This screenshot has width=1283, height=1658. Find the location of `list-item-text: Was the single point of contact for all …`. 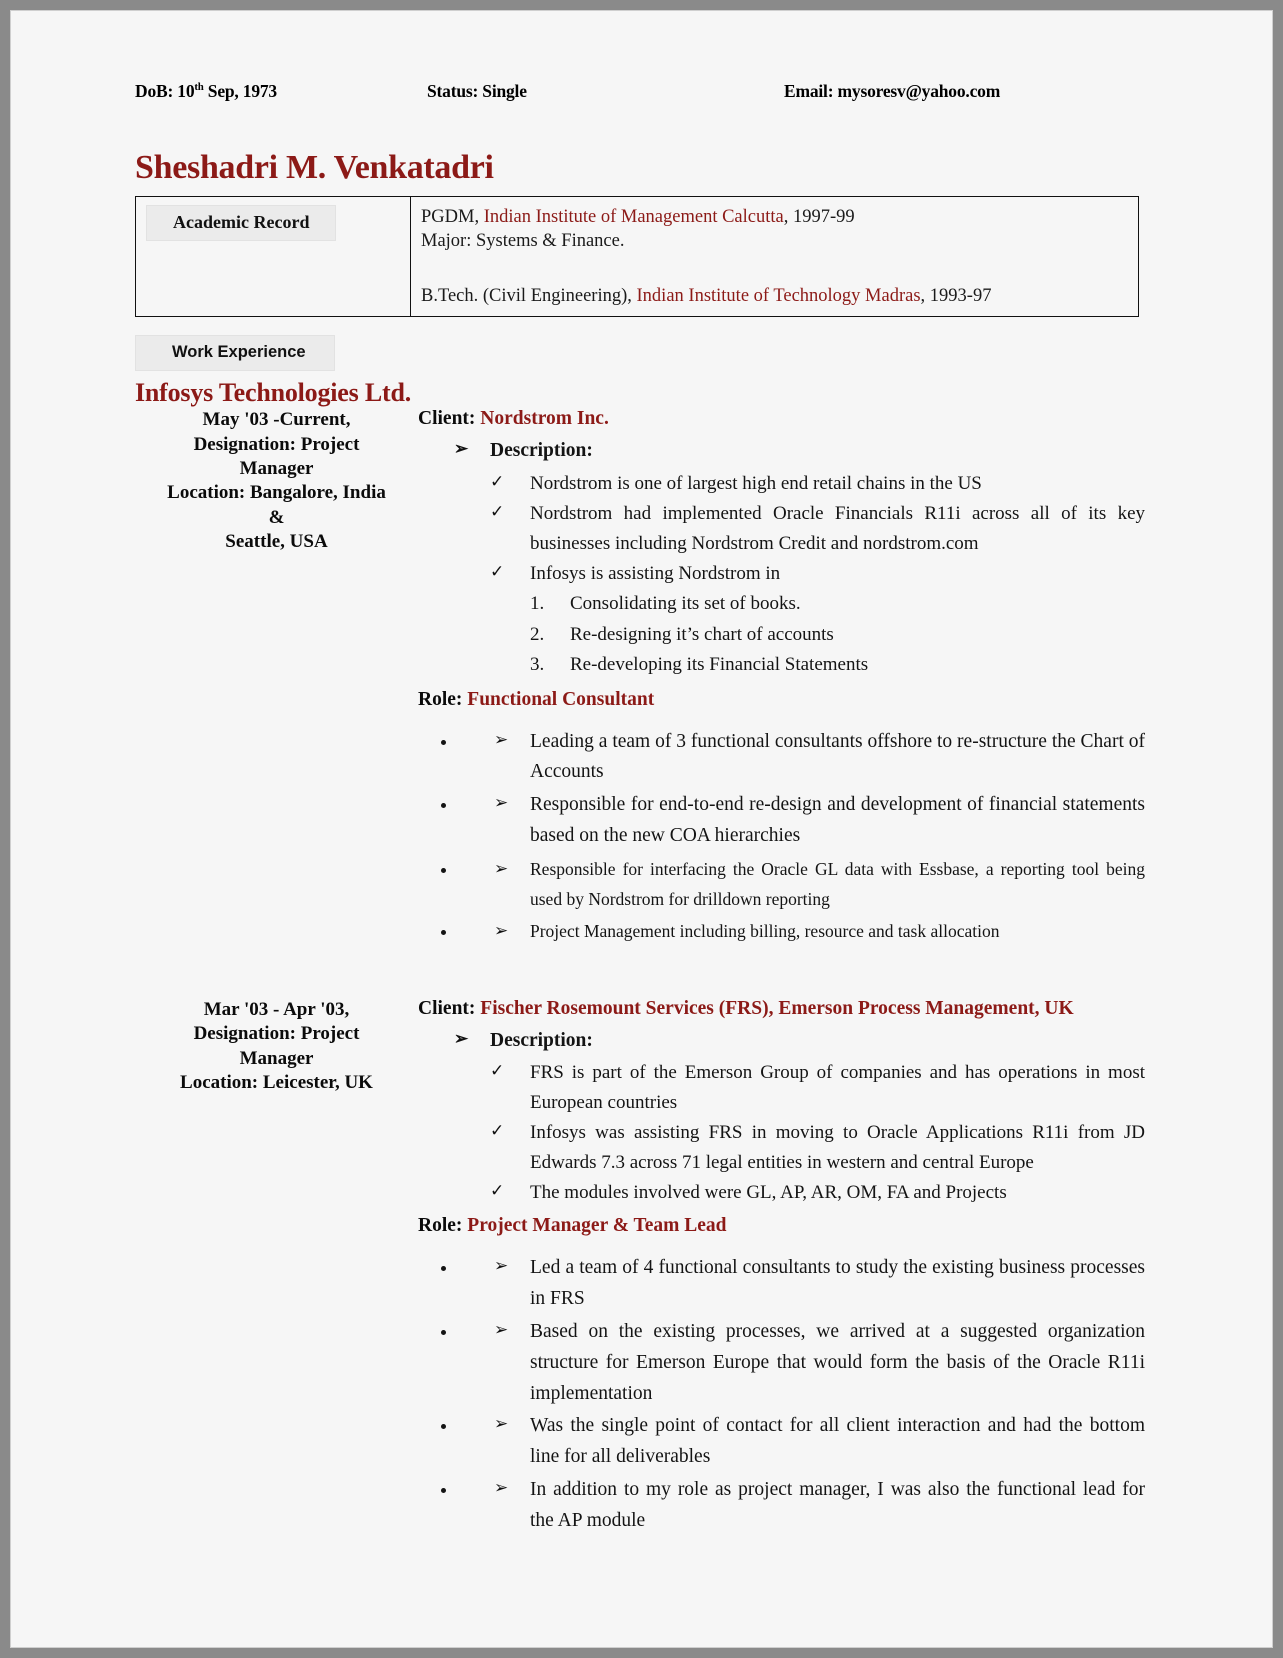

list-item-text: Was the single point of contact for all … is located at coordinates (837, 1441).